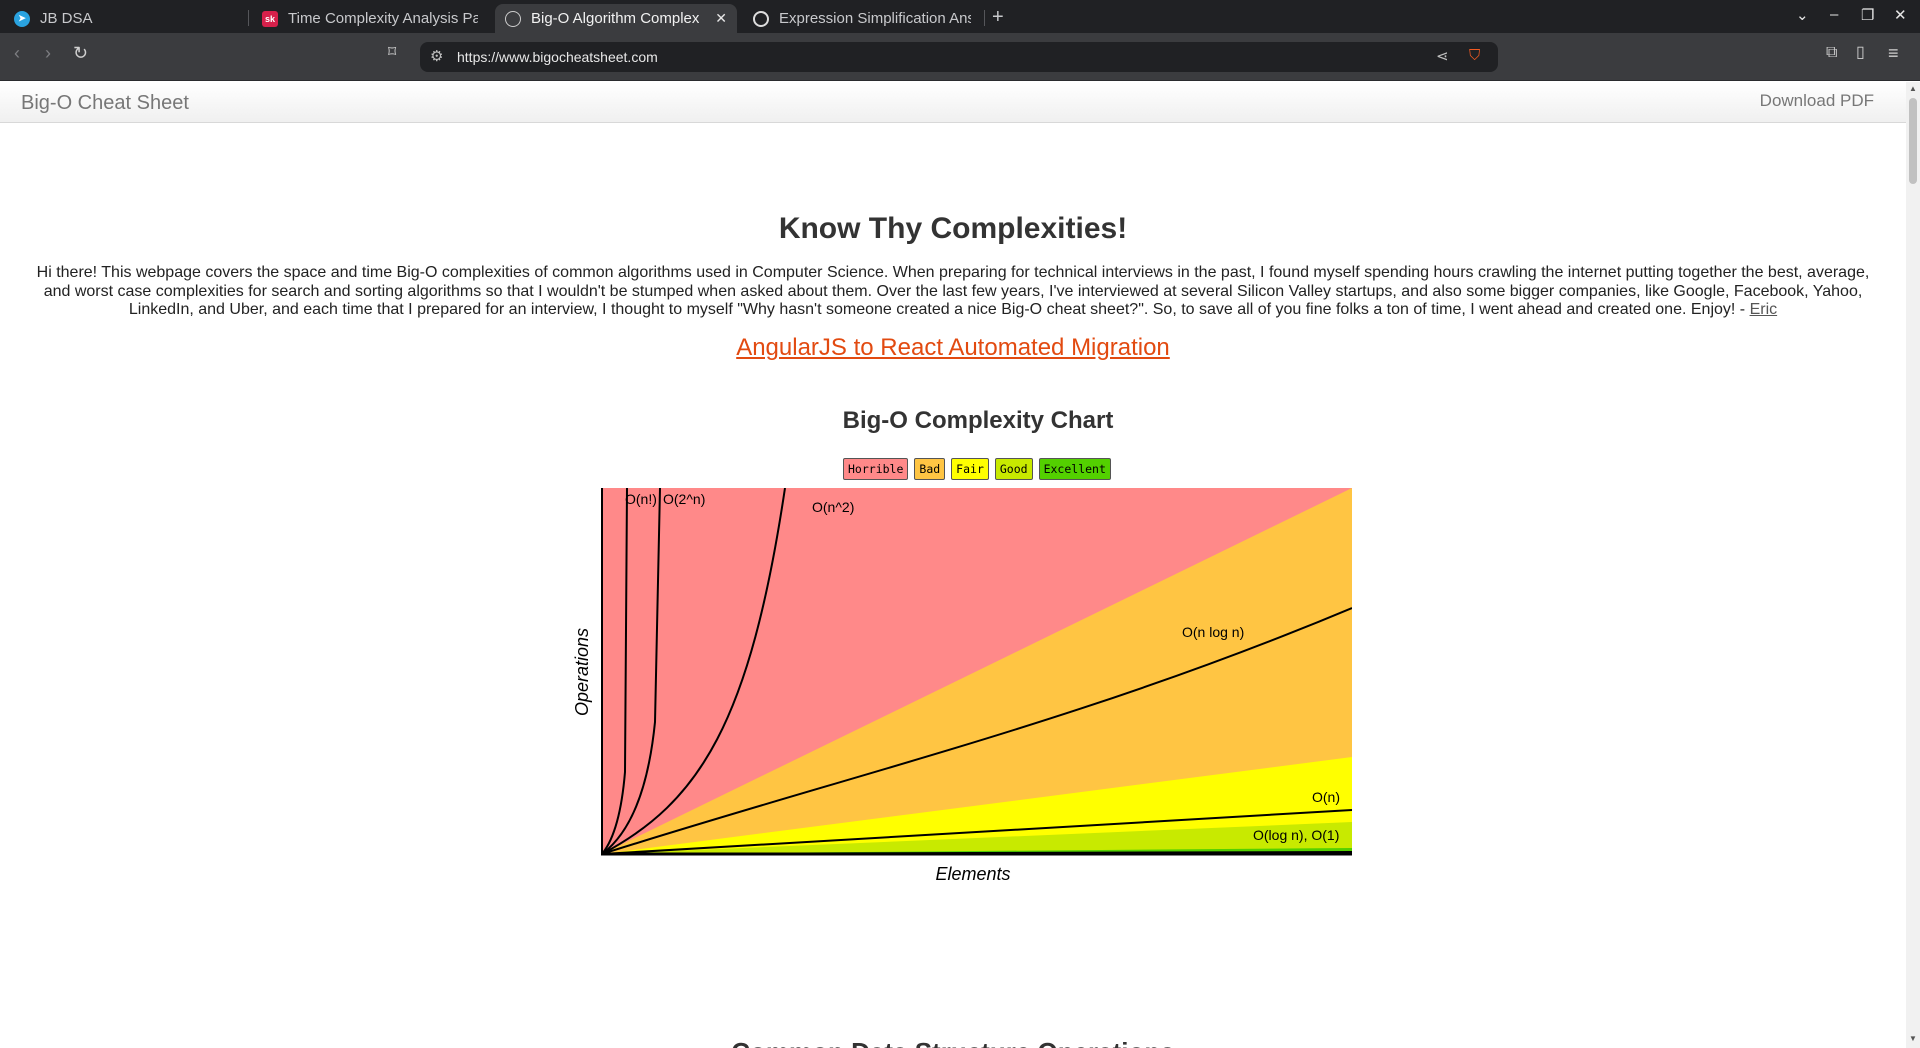 This screenshot has height=1048, width=1920. What do you see at coordinates (1860, 53) in the screenshot?
I see `sidebar-icon: ▯` at bounding box center [1860, 53].